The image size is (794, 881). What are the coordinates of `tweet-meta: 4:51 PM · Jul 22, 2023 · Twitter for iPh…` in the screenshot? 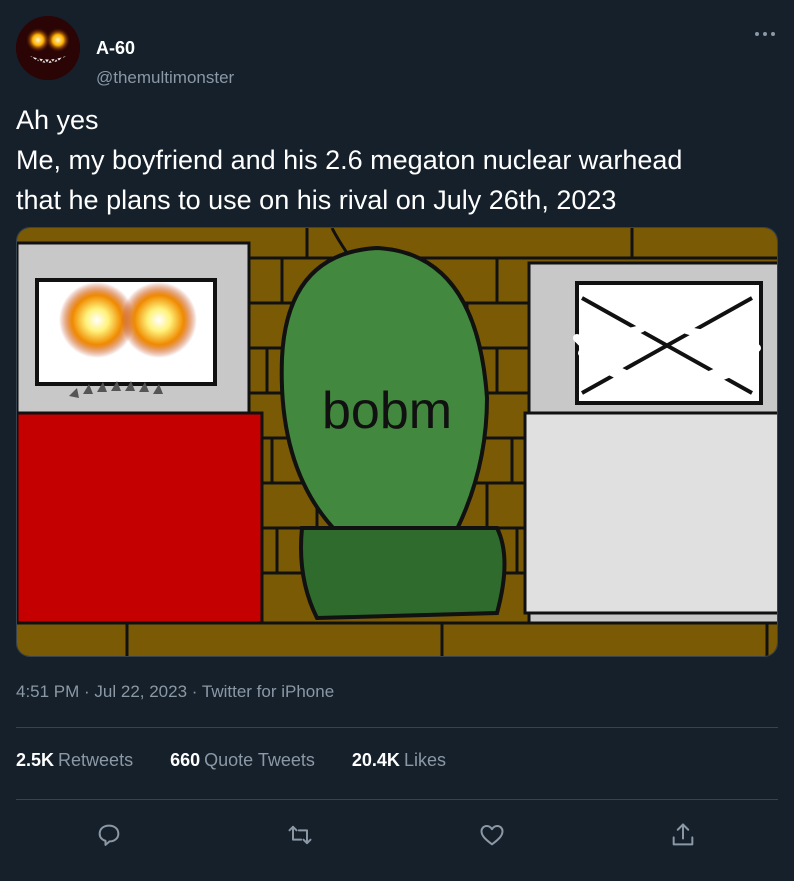 It's located at (175, 692).